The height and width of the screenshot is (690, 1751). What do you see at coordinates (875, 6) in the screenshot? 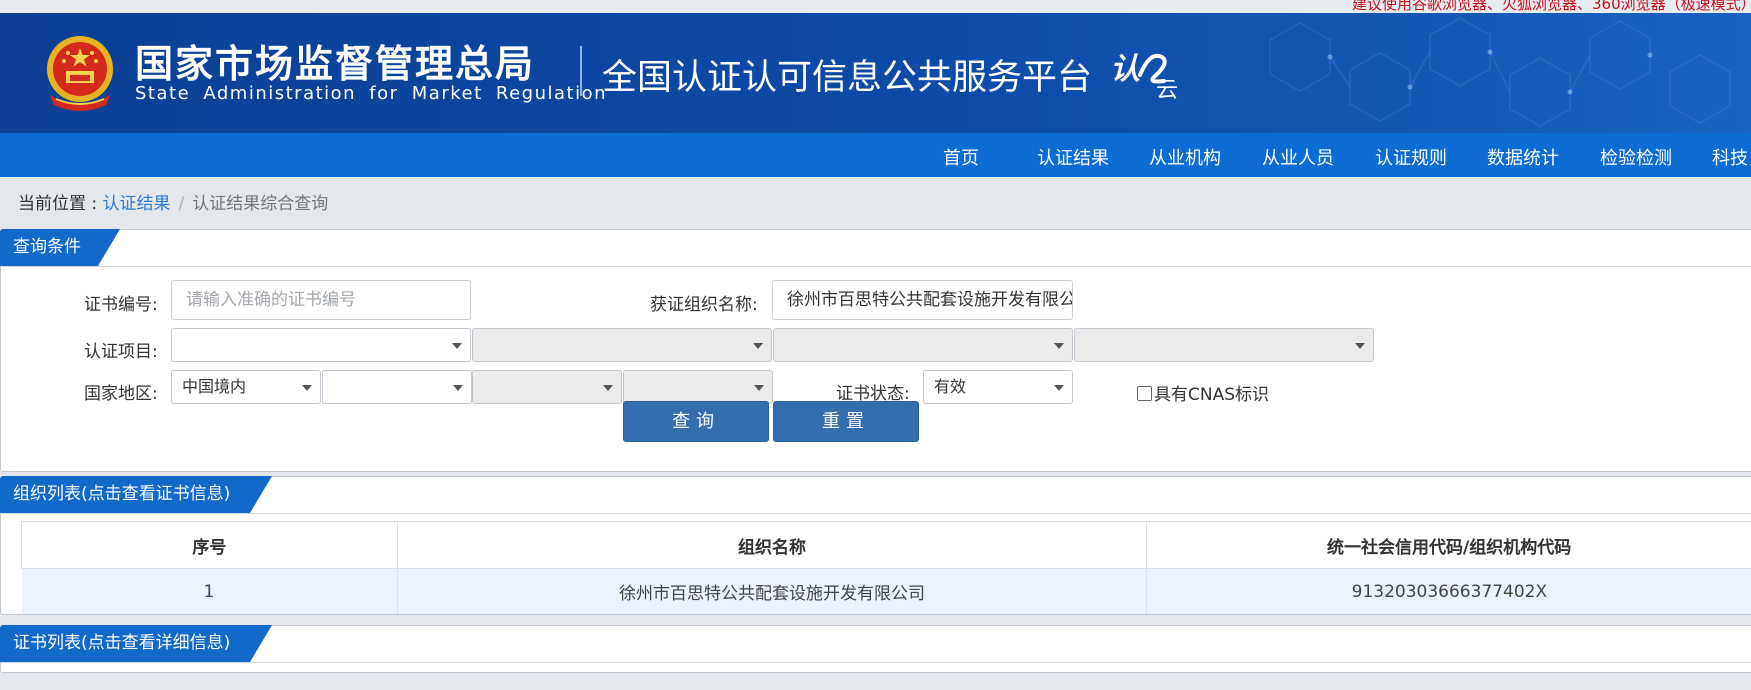
I see `browser-notice: 建议使用谷歌浏览器、火狐浏览器、360浏览器（极速模式）` at bounding box center [875, 6].